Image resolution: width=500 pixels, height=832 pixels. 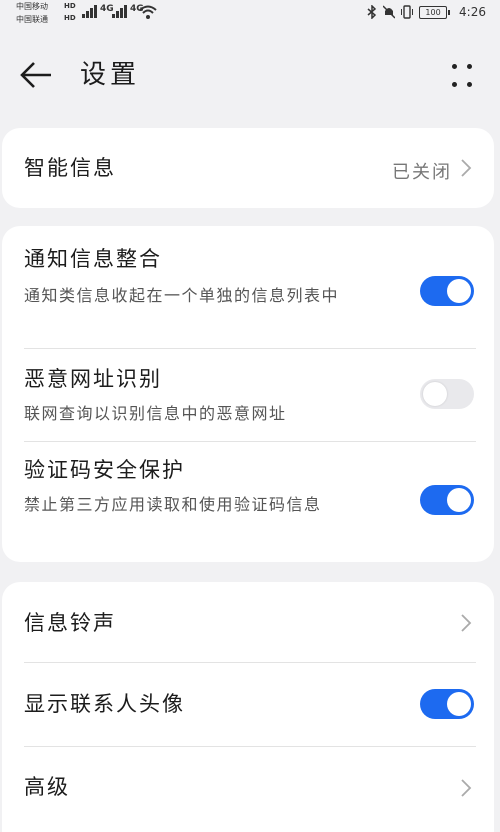 What do you see at coordinates (447, 704) in the screenshot?
I see `show-avatar-toggle` at bounding box center [447, 704].